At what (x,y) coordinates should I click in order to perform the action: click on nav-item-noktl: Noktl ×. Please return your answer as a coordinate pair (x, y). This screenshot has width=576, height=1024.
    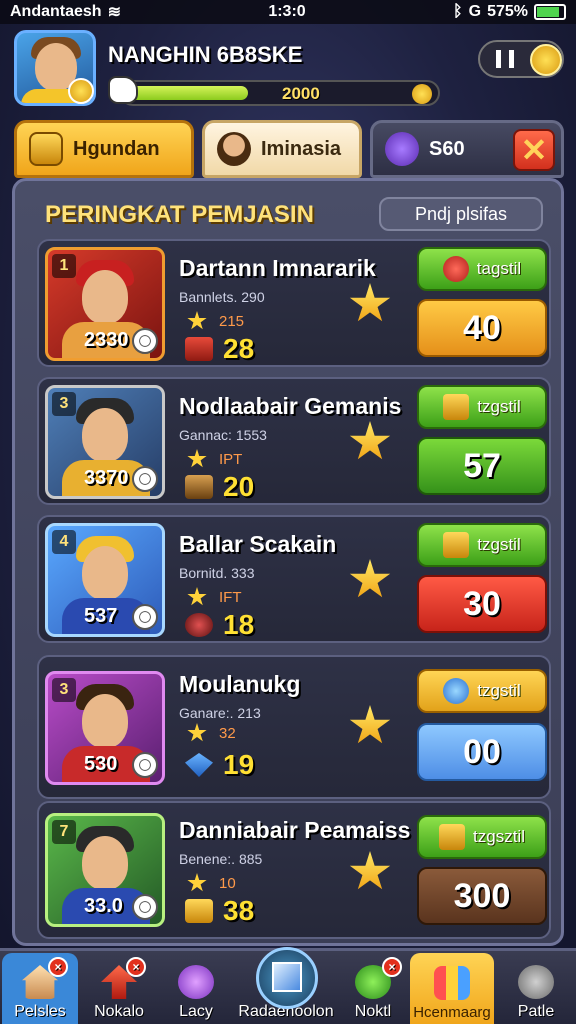
    Looking at the image, I should click on (373, 988).